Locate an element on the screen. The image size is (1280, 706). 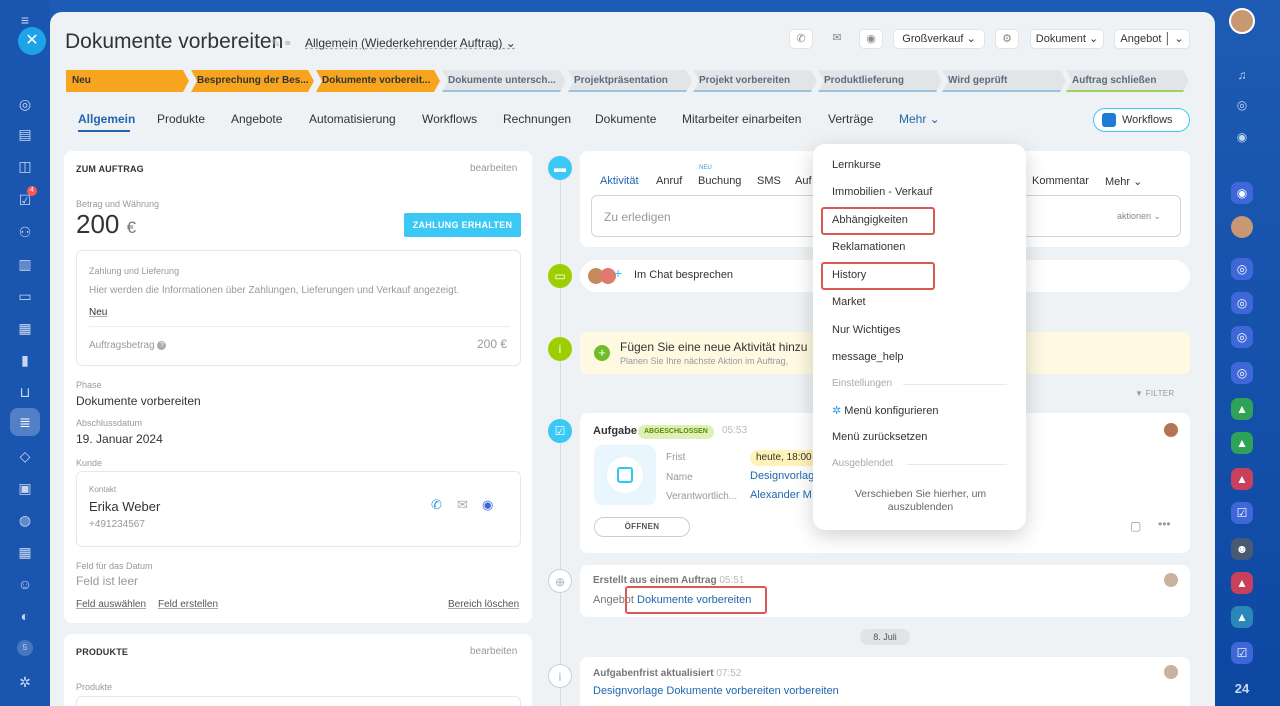
tab-automation: Automatisierung is located at coordinates (352, 119).